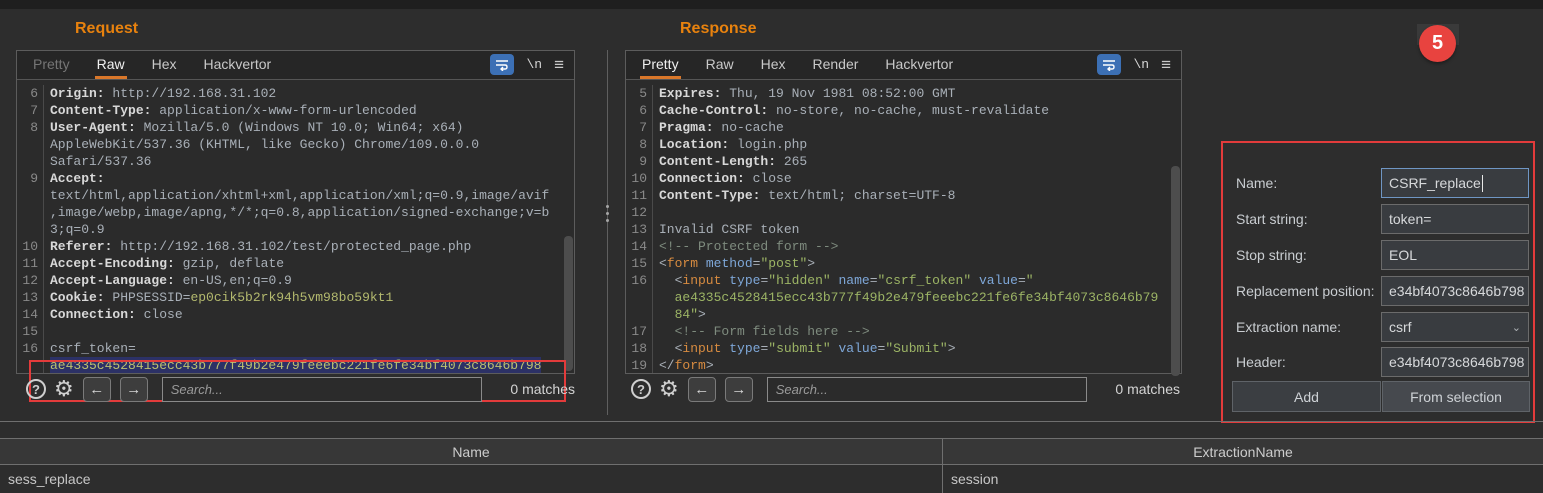 This screenshot has height=493, width=1543. I want to click on editor-line: 17 <!-- Form fields here -->, so click(903, 331).